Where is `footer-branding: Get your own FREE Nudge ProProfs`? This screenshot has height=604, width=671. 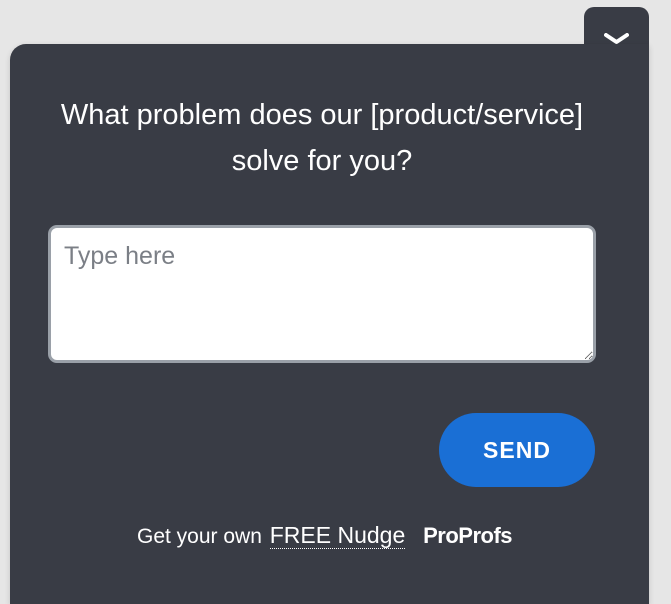 footer-branding: Get your own FREE Nudge ProProfs is located at coordinates (325, 535).